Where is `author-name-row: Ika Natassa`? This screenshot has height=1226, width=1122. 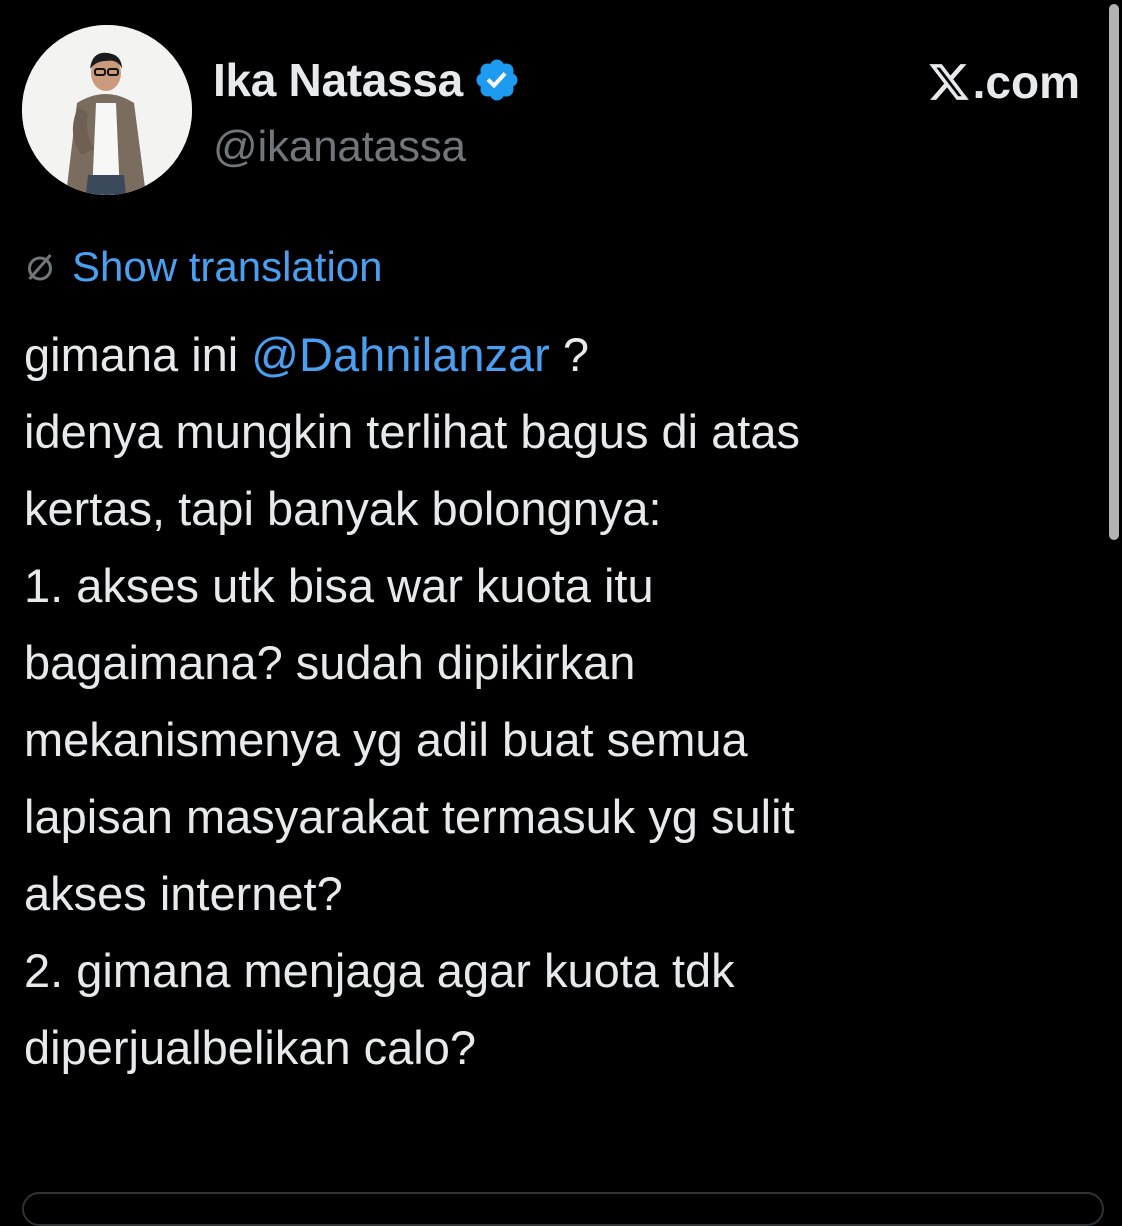 author-name-row: Ika Natassa is located at coordinates (367, 80).